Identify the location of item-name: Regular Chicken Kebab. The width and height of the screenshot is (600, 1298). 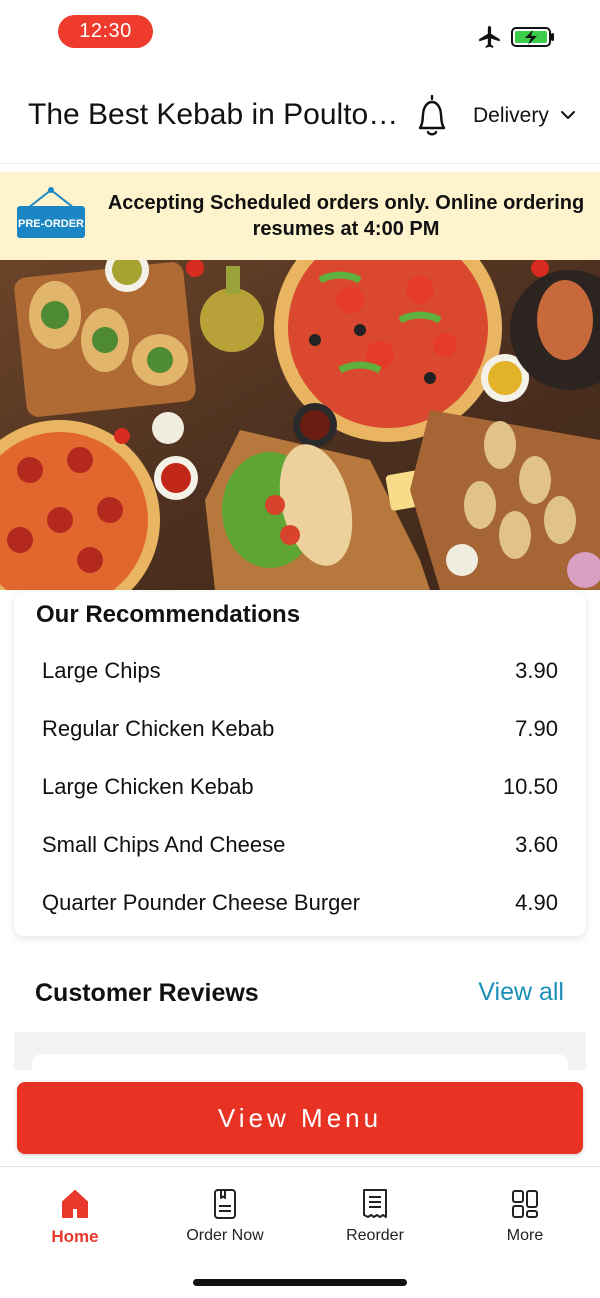
(158, 728).